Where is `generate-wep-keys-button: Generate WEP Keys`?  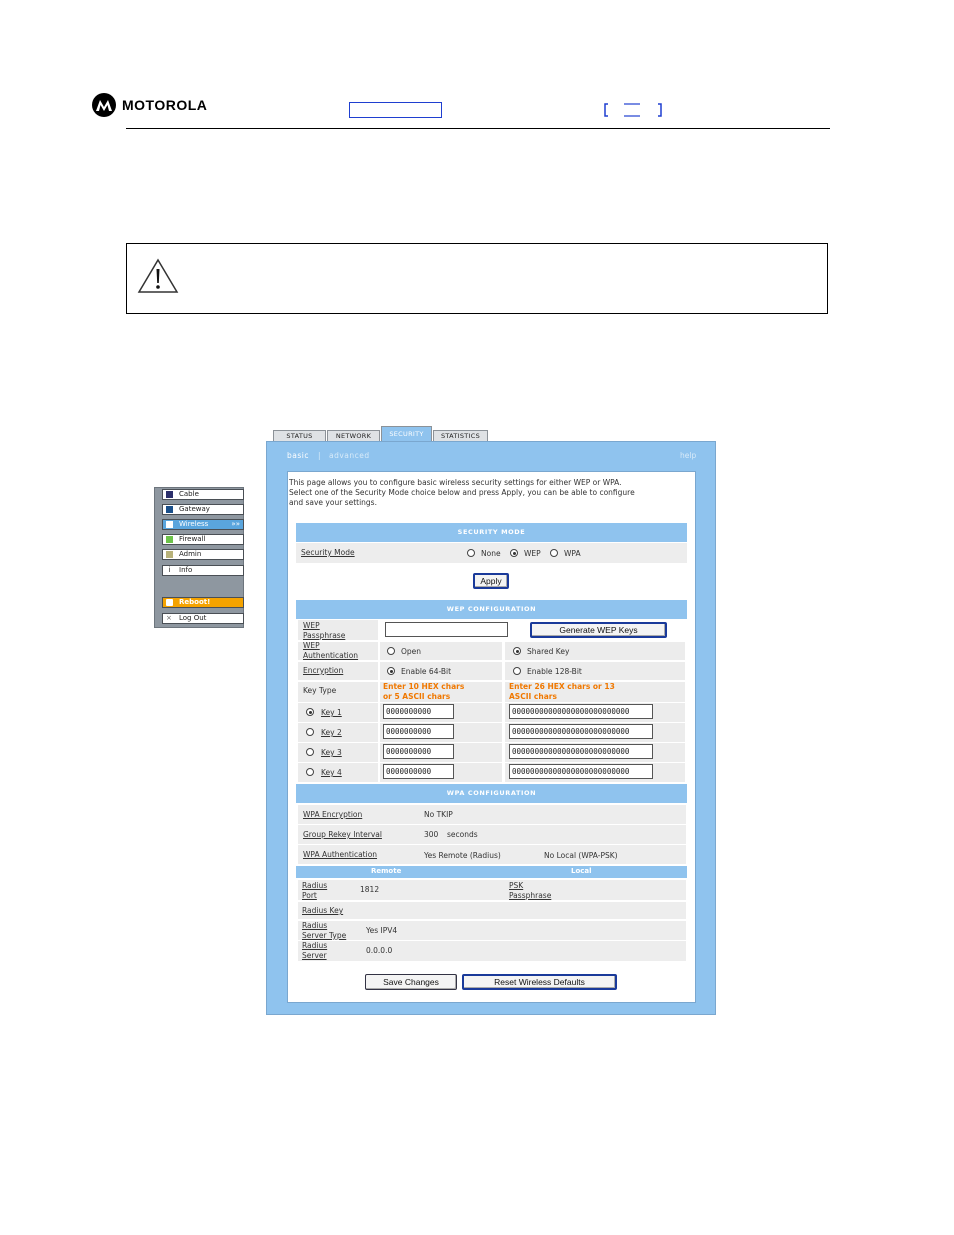
generate-wep-keys-button: Generate WEP Keys is located at coordinates (598, 630).